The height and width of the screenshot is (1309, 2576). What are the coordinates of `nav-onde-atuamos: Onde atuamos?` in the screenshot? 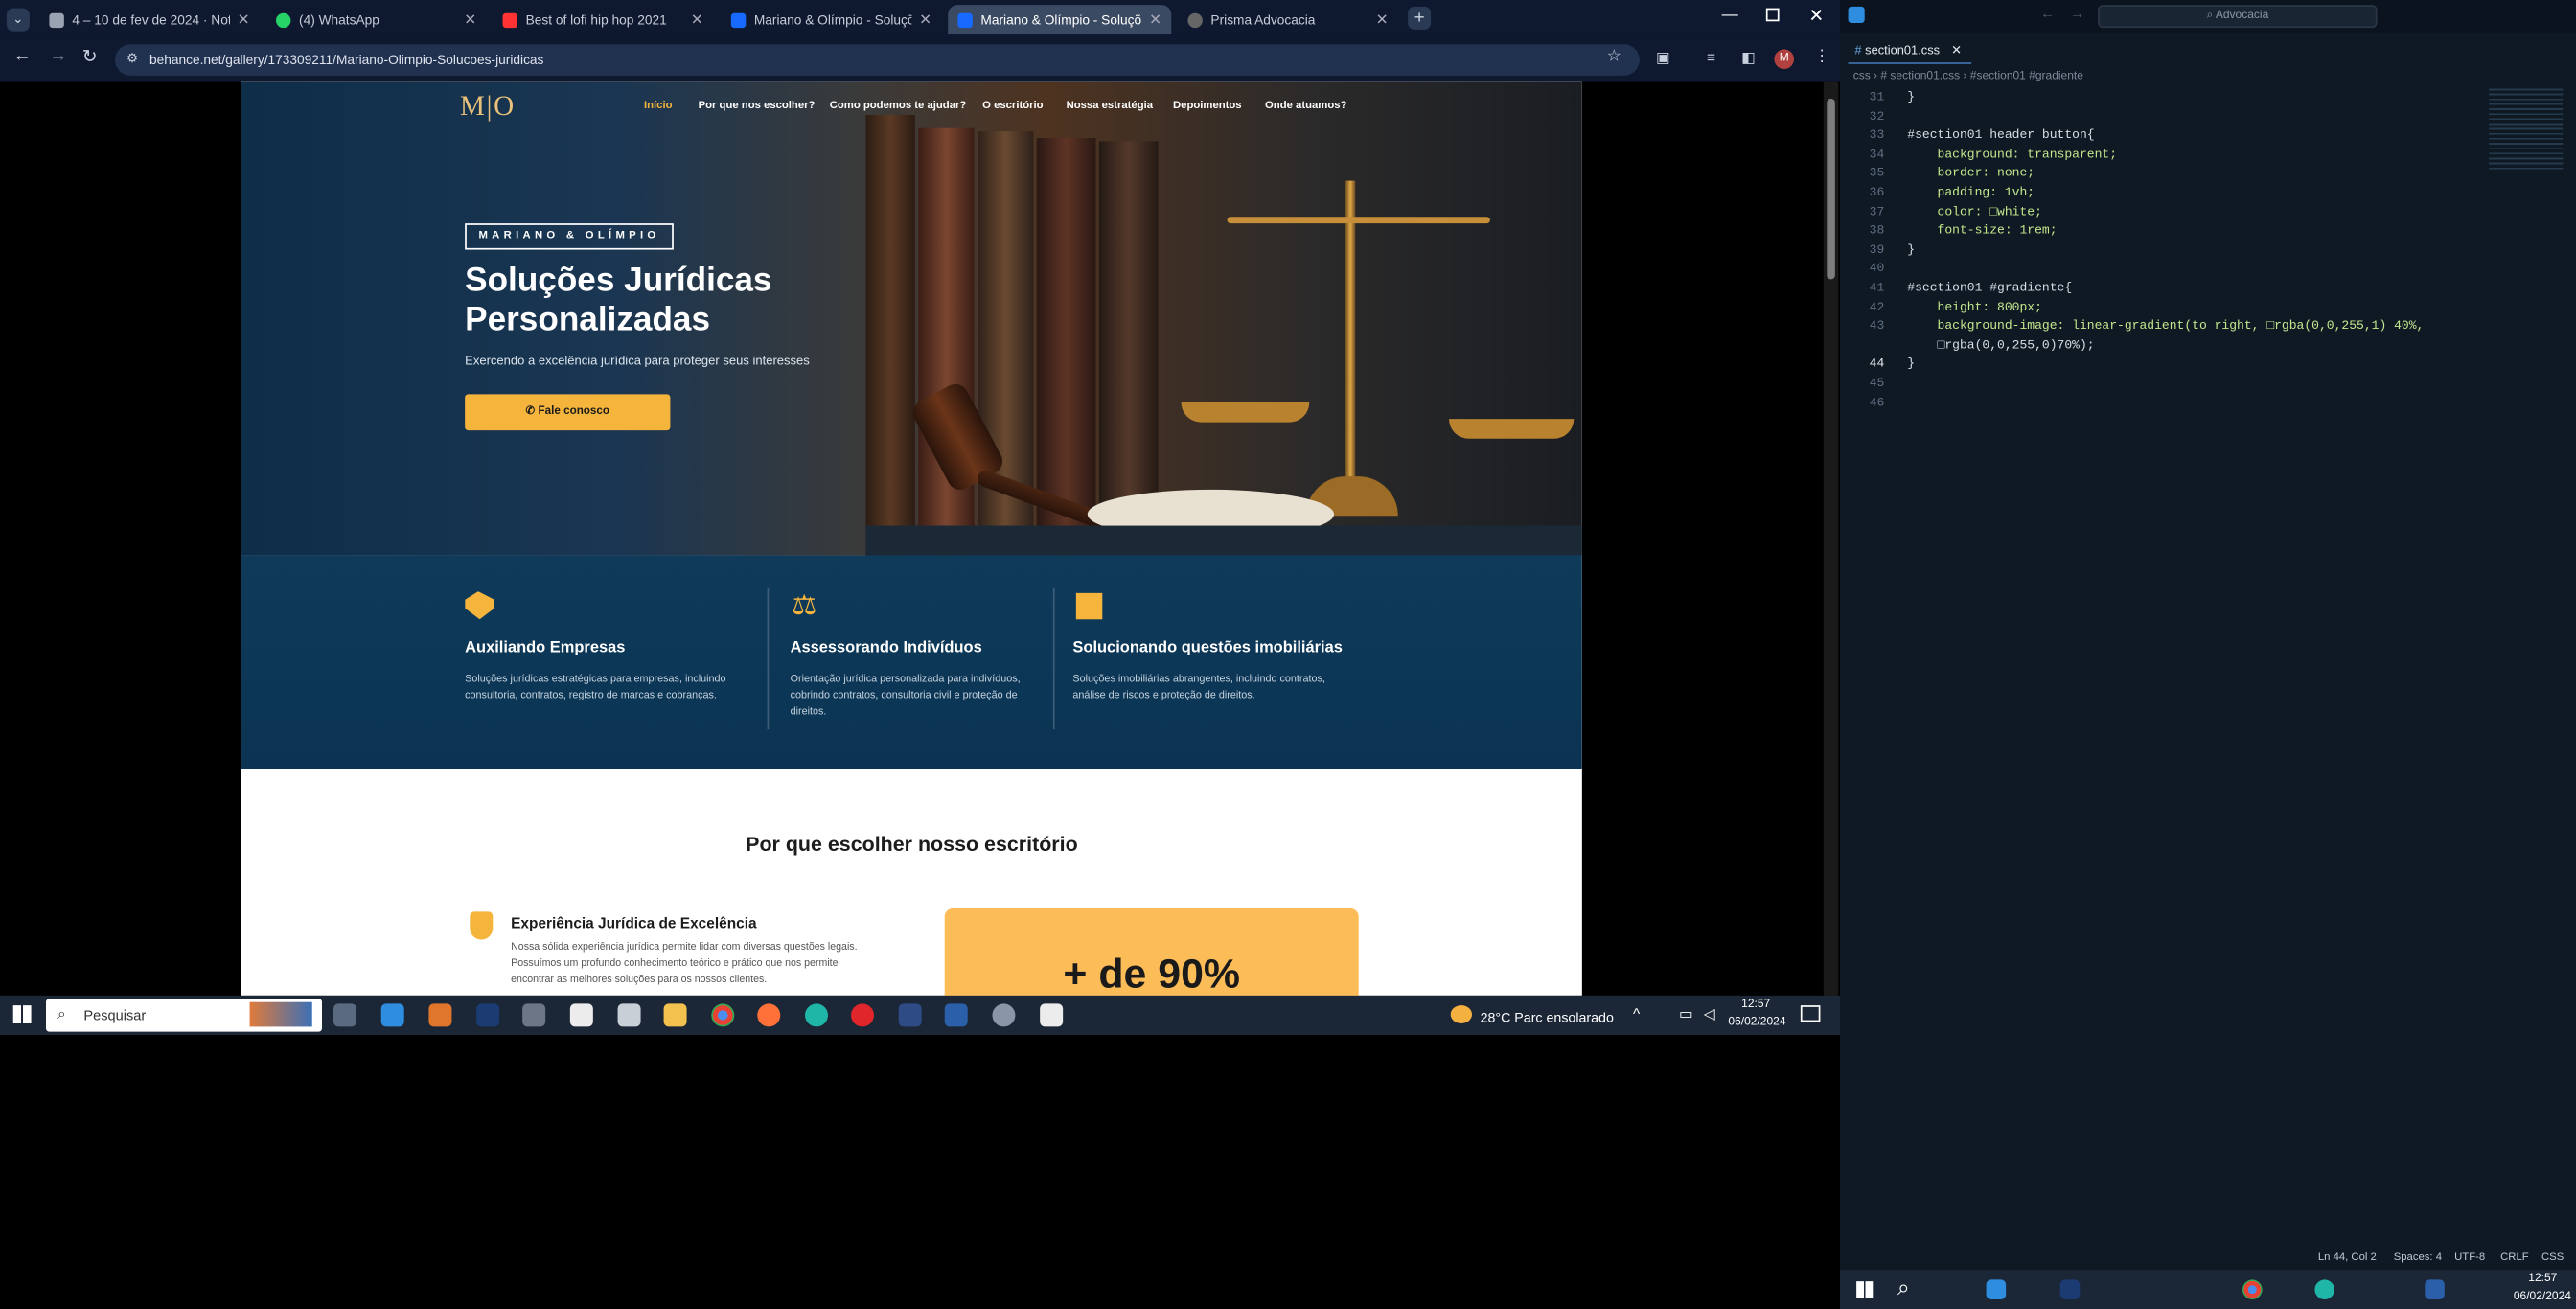 It's located at (1305, 106).